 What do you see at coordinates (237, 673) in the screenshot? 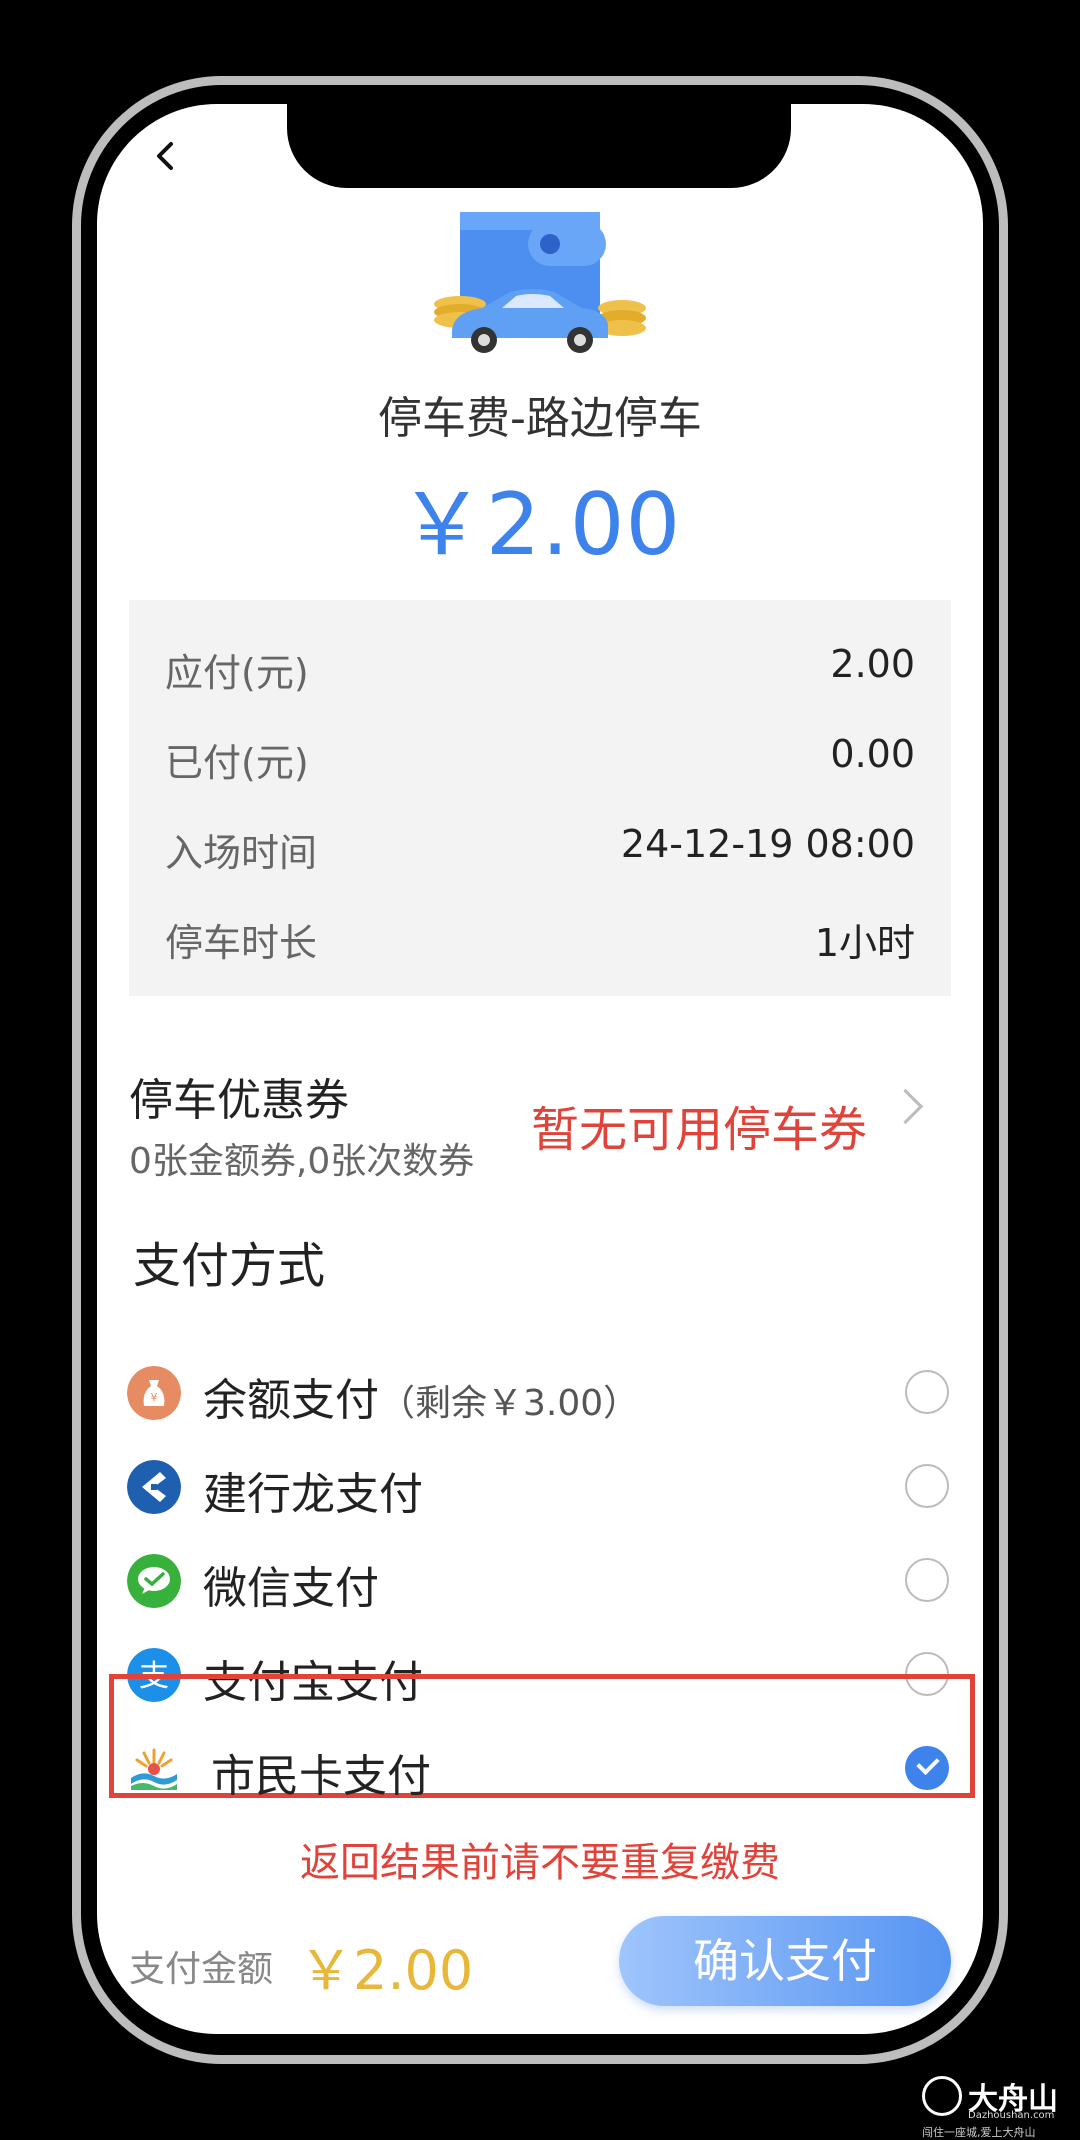
I see `summary-label: 应付(元)` at bounding box center [237, 673].